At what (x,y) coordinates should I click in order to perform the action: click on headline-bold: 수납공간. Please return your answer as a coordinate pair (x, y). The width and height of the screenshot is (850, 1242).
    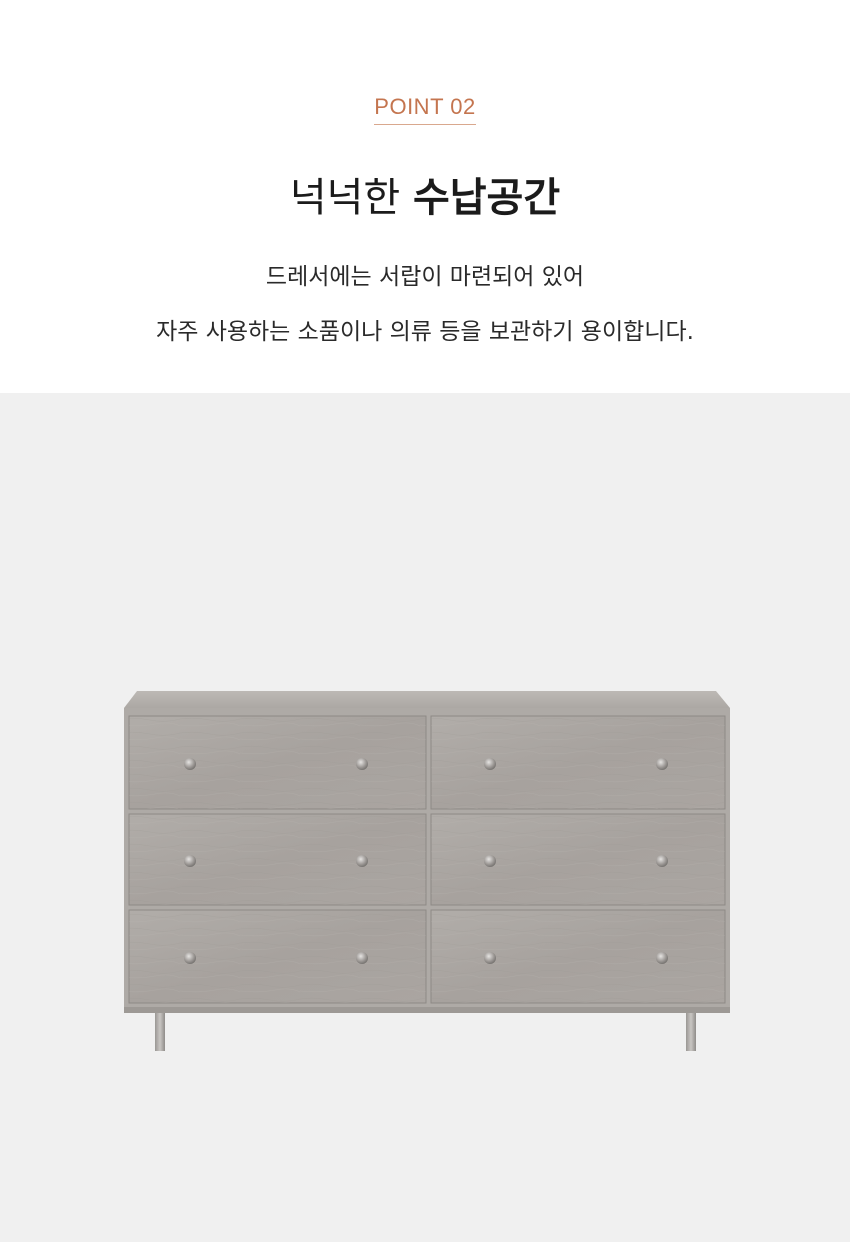
    Looking at the image, I should click on (486, 198).